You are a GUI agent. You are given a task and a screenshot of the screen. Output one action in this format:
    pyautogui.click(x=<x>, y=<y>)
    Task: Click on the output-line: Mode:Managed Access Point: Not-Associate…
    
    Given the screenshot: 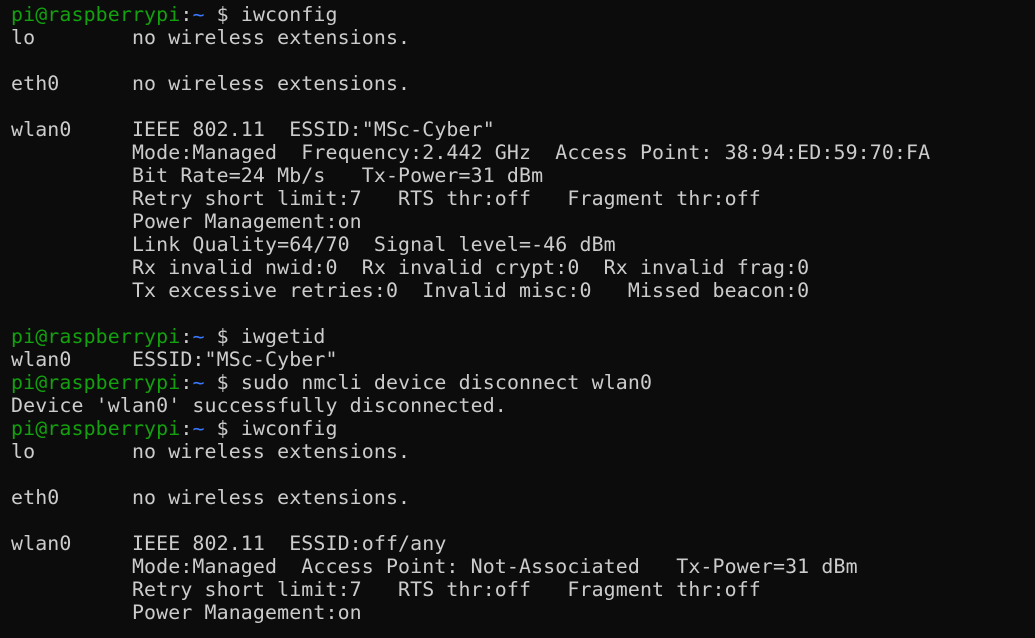 What is the action you would take?
    pyautogui.click(x=434, y=566)
    